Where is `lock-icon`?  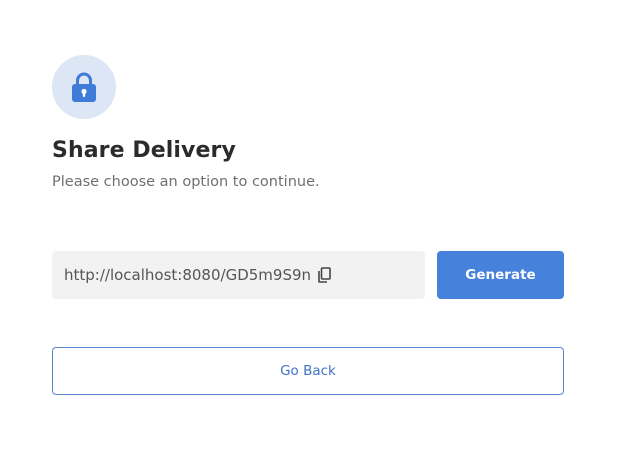
lock-icon is located at coordinates (84, 87).